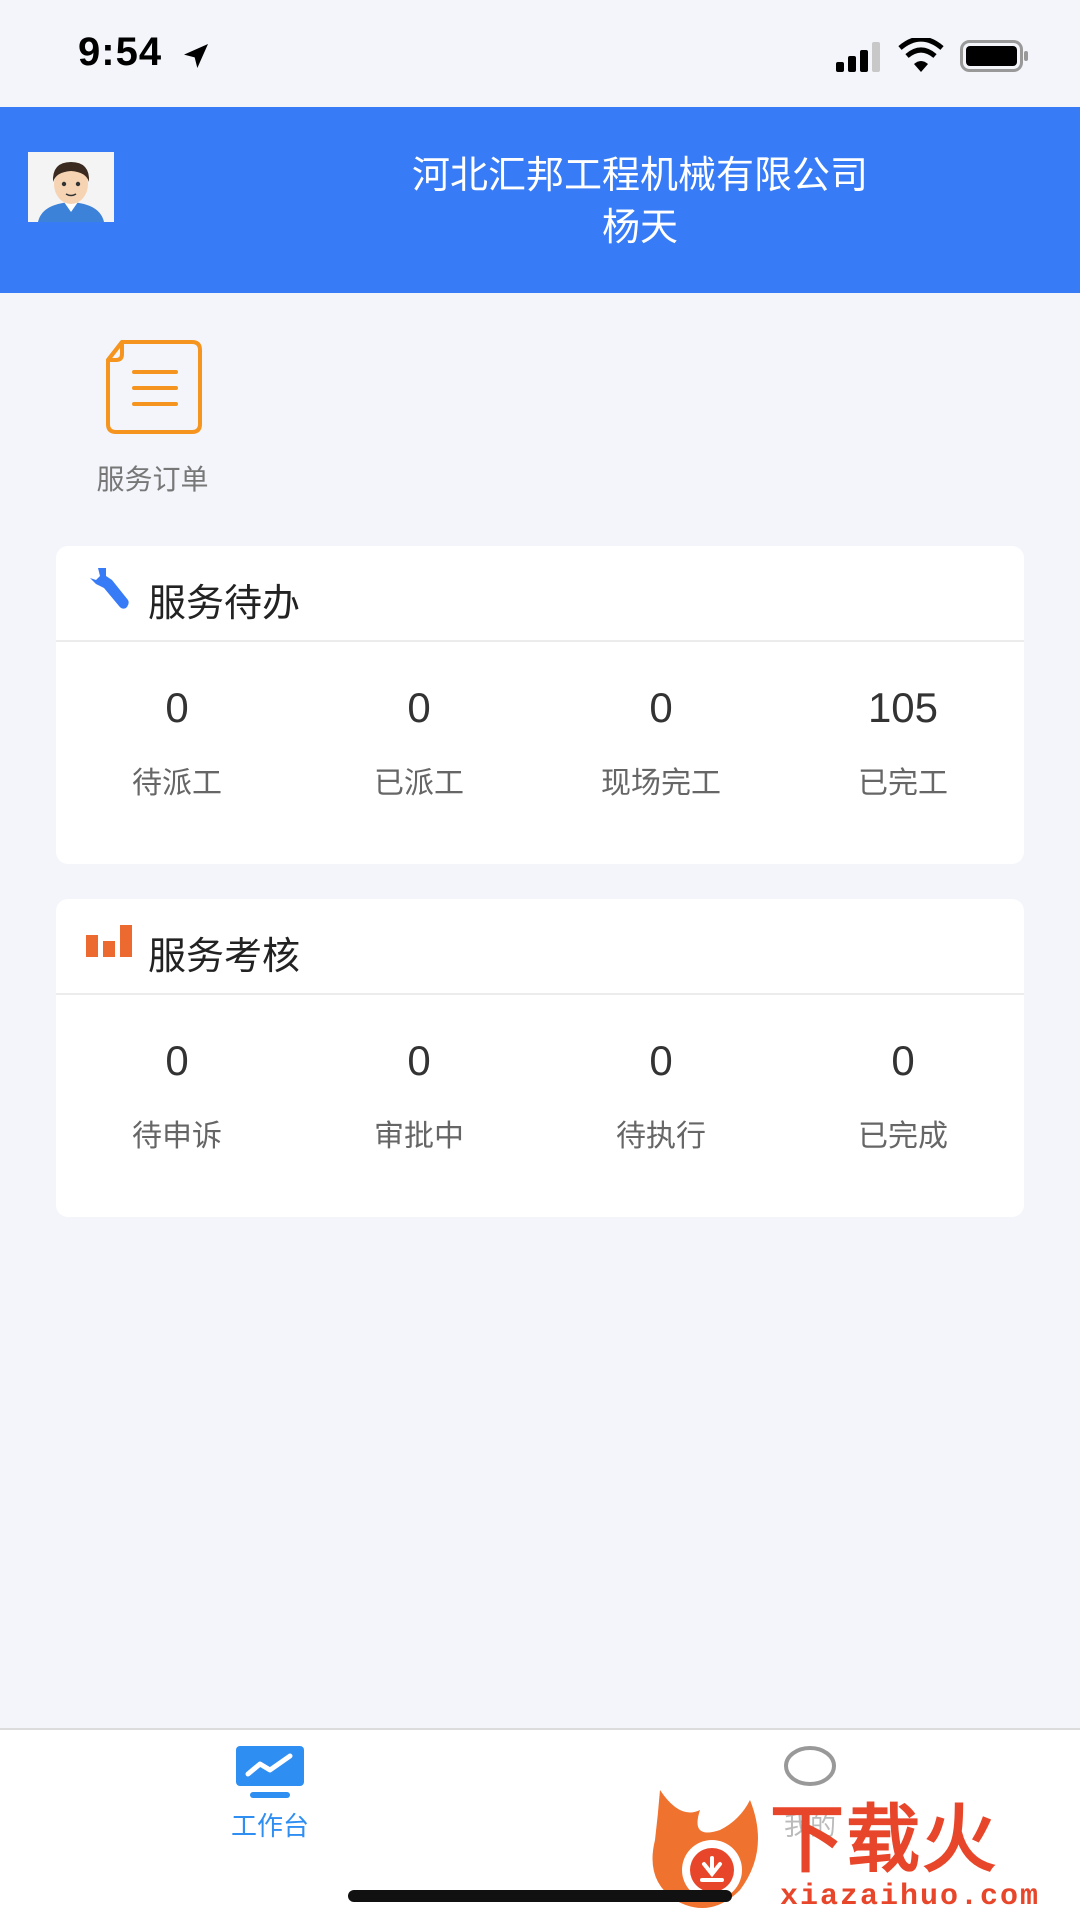 This screenshot has height=1920, width=1080. What do you see at coordinates (921, 55) in the screenshot?
I see `wifi-icon` at bounding box center [921, 55].